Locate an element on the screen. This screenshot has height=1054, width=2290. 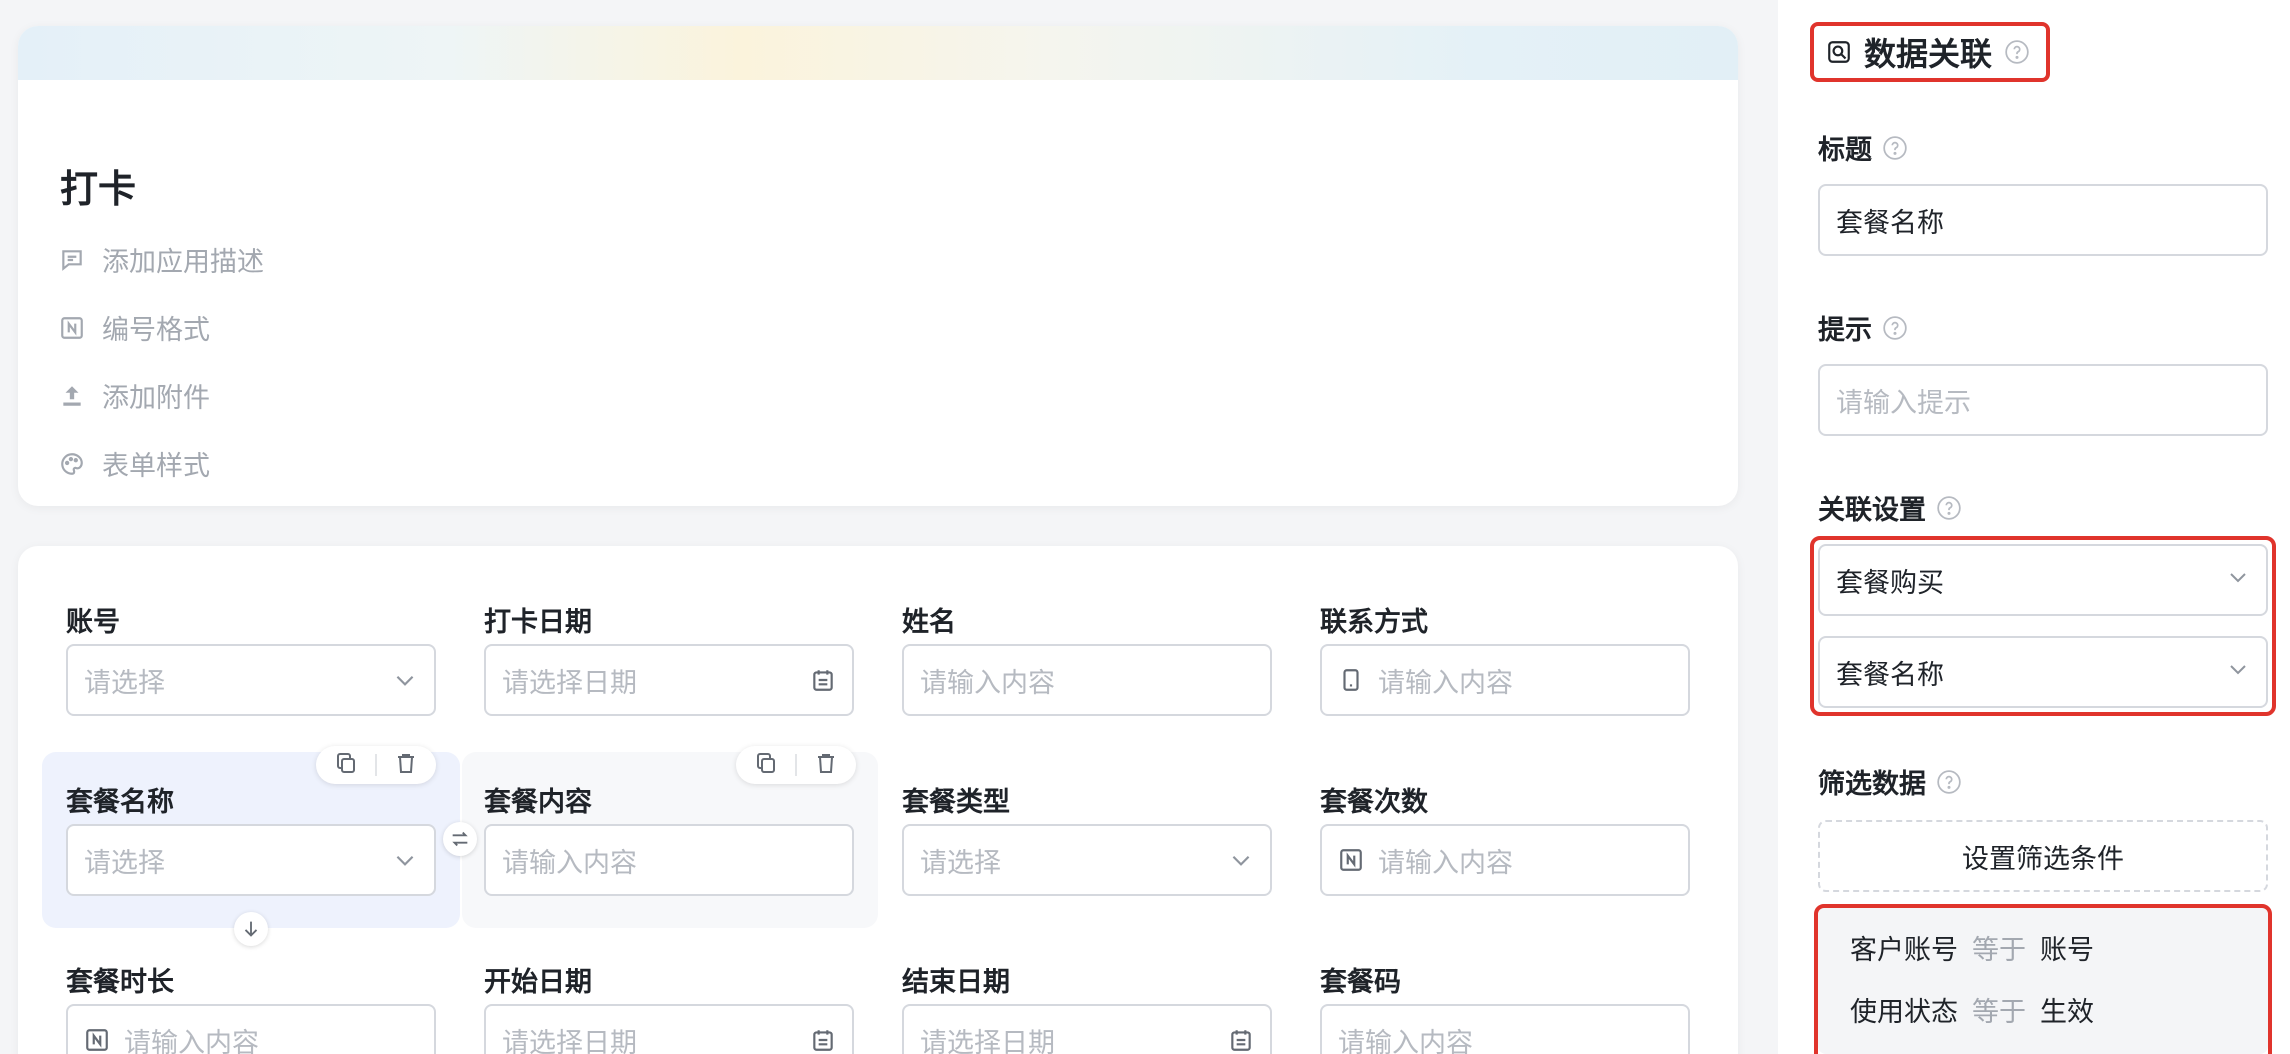
title-input: 套餐名称 is located at coordinates (2043, 220).